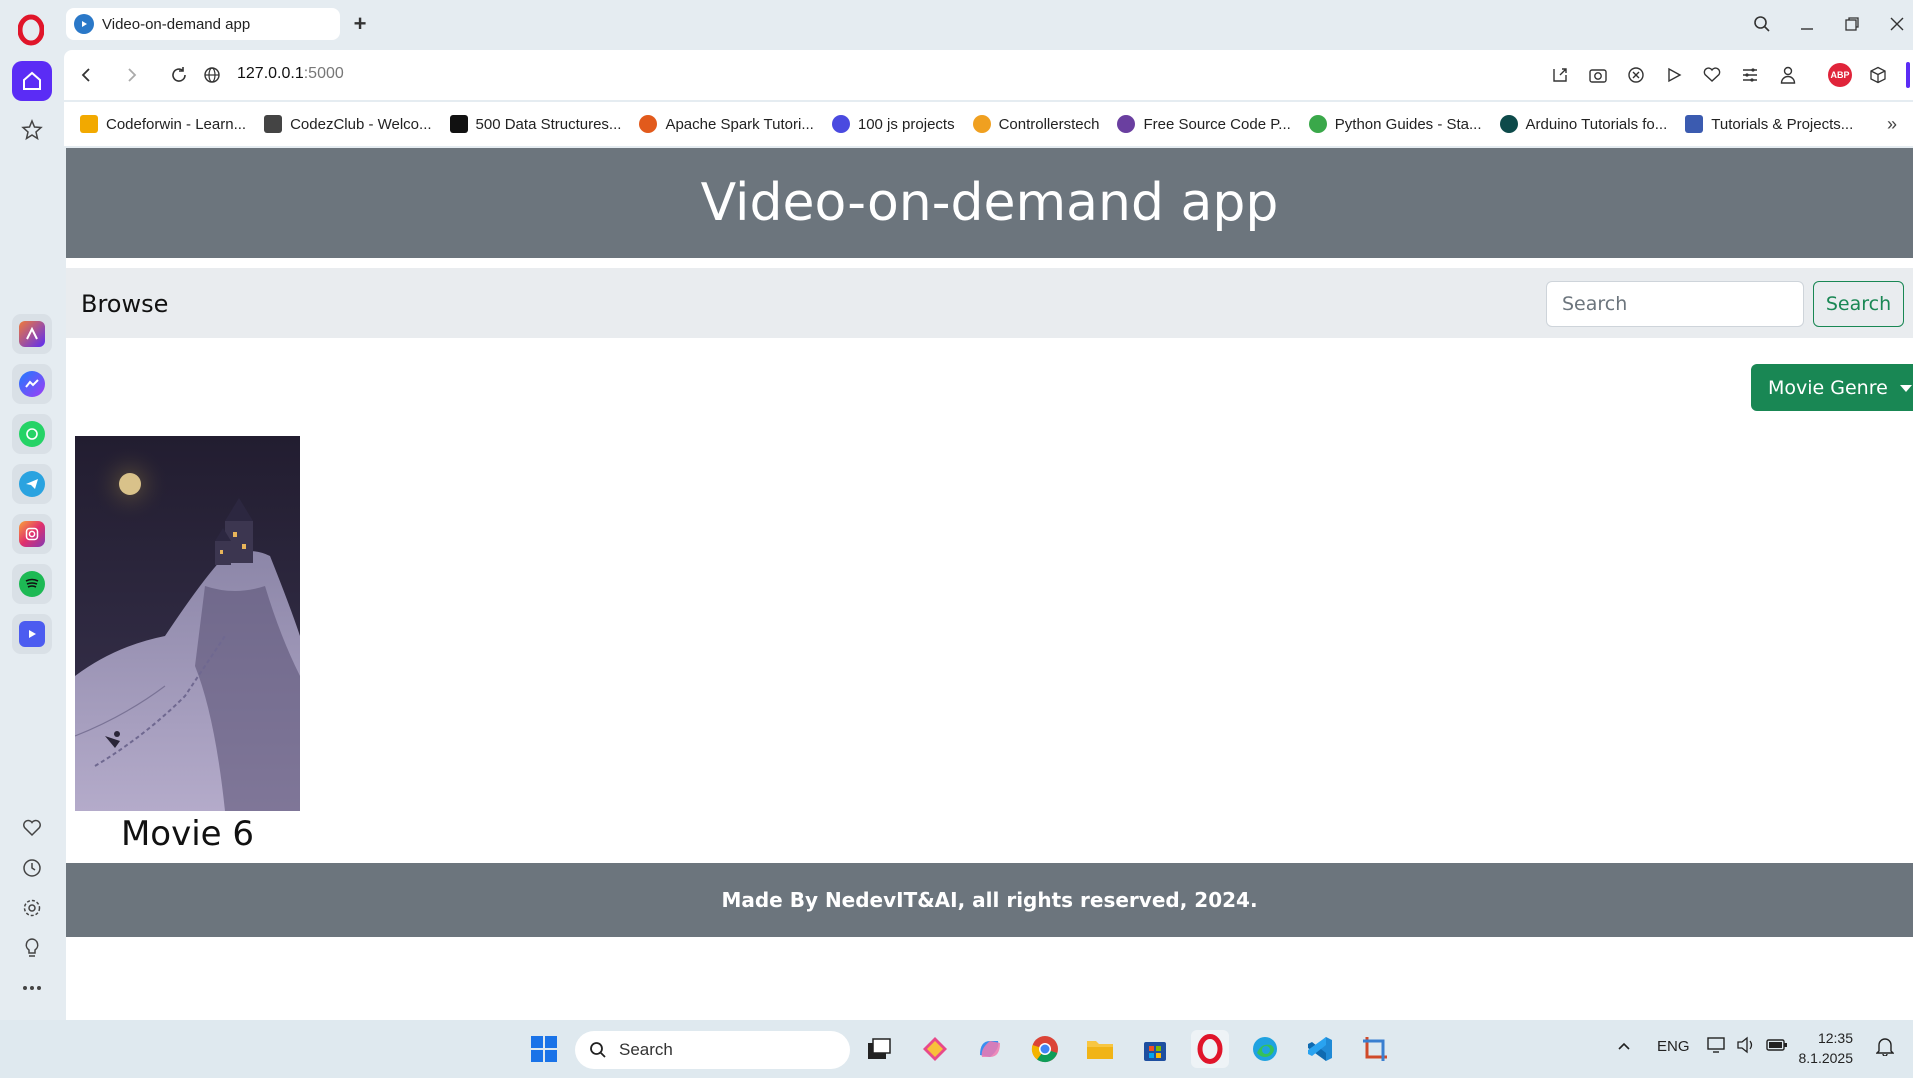  I want to click on opera-sidebar, so click(32, 510).